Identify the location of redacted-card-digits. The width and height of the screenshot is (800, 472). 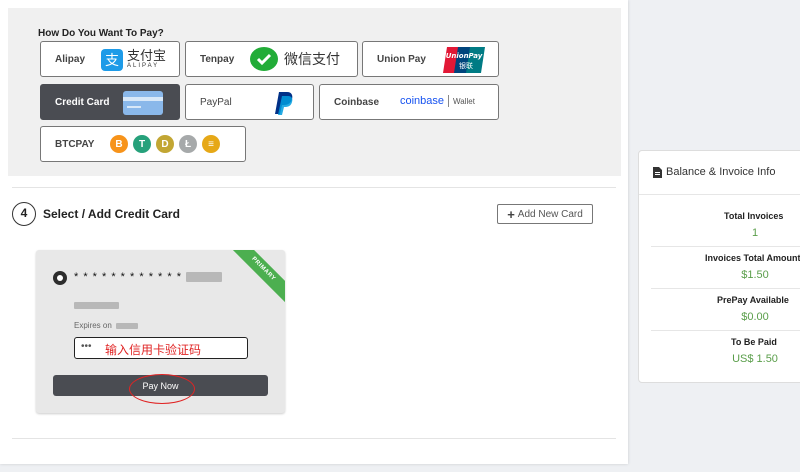
(204, 277).